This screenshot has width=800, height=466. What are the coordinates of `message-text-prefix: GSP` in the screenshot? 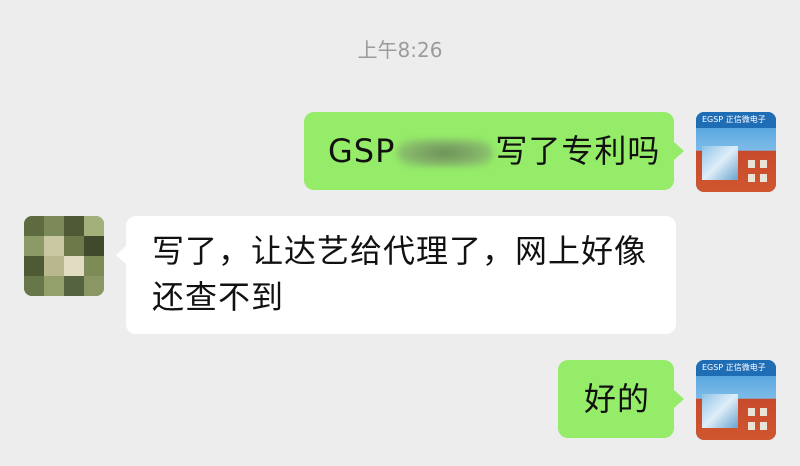 It's located at (362, 151).